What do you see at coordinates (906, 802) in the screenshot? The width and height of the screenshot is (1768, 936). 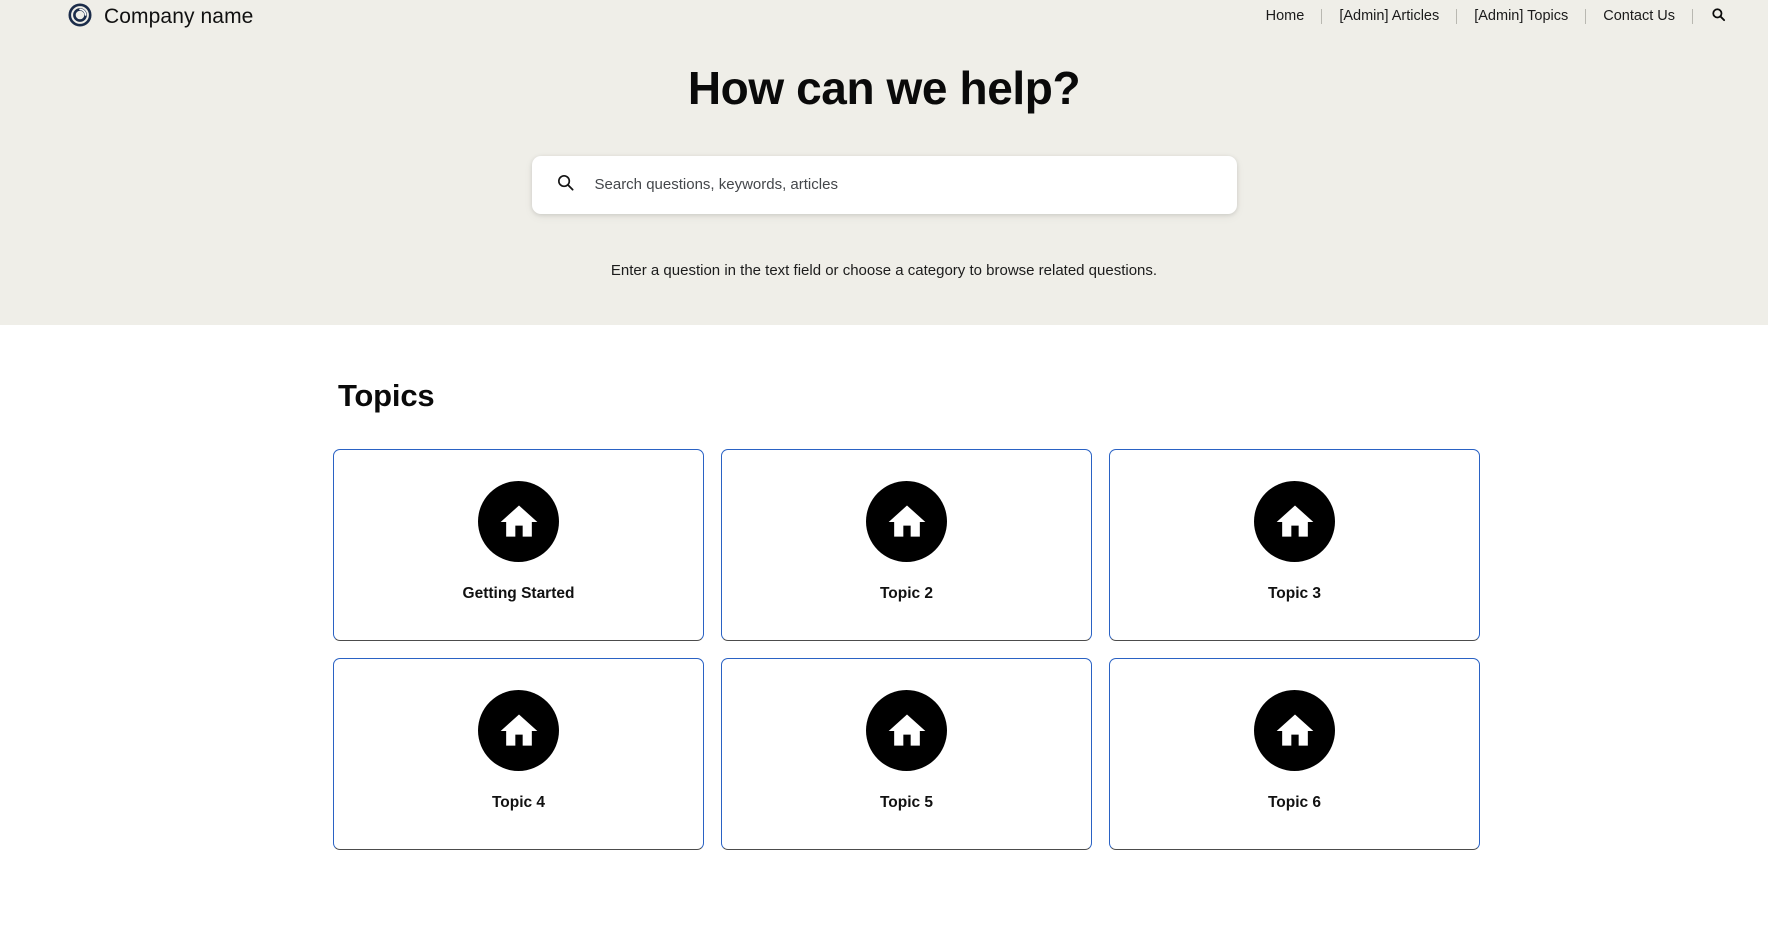 I see `topic-card-label: Topic 5` at bounding box center [906, 802].